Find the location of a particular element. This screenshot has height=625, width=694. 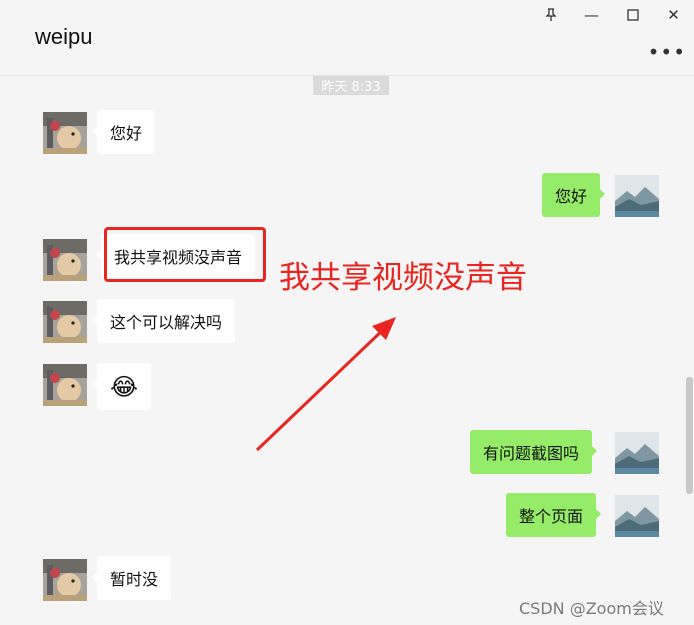

message-bubble: 暂时没 is located at coordinates (131, 578).